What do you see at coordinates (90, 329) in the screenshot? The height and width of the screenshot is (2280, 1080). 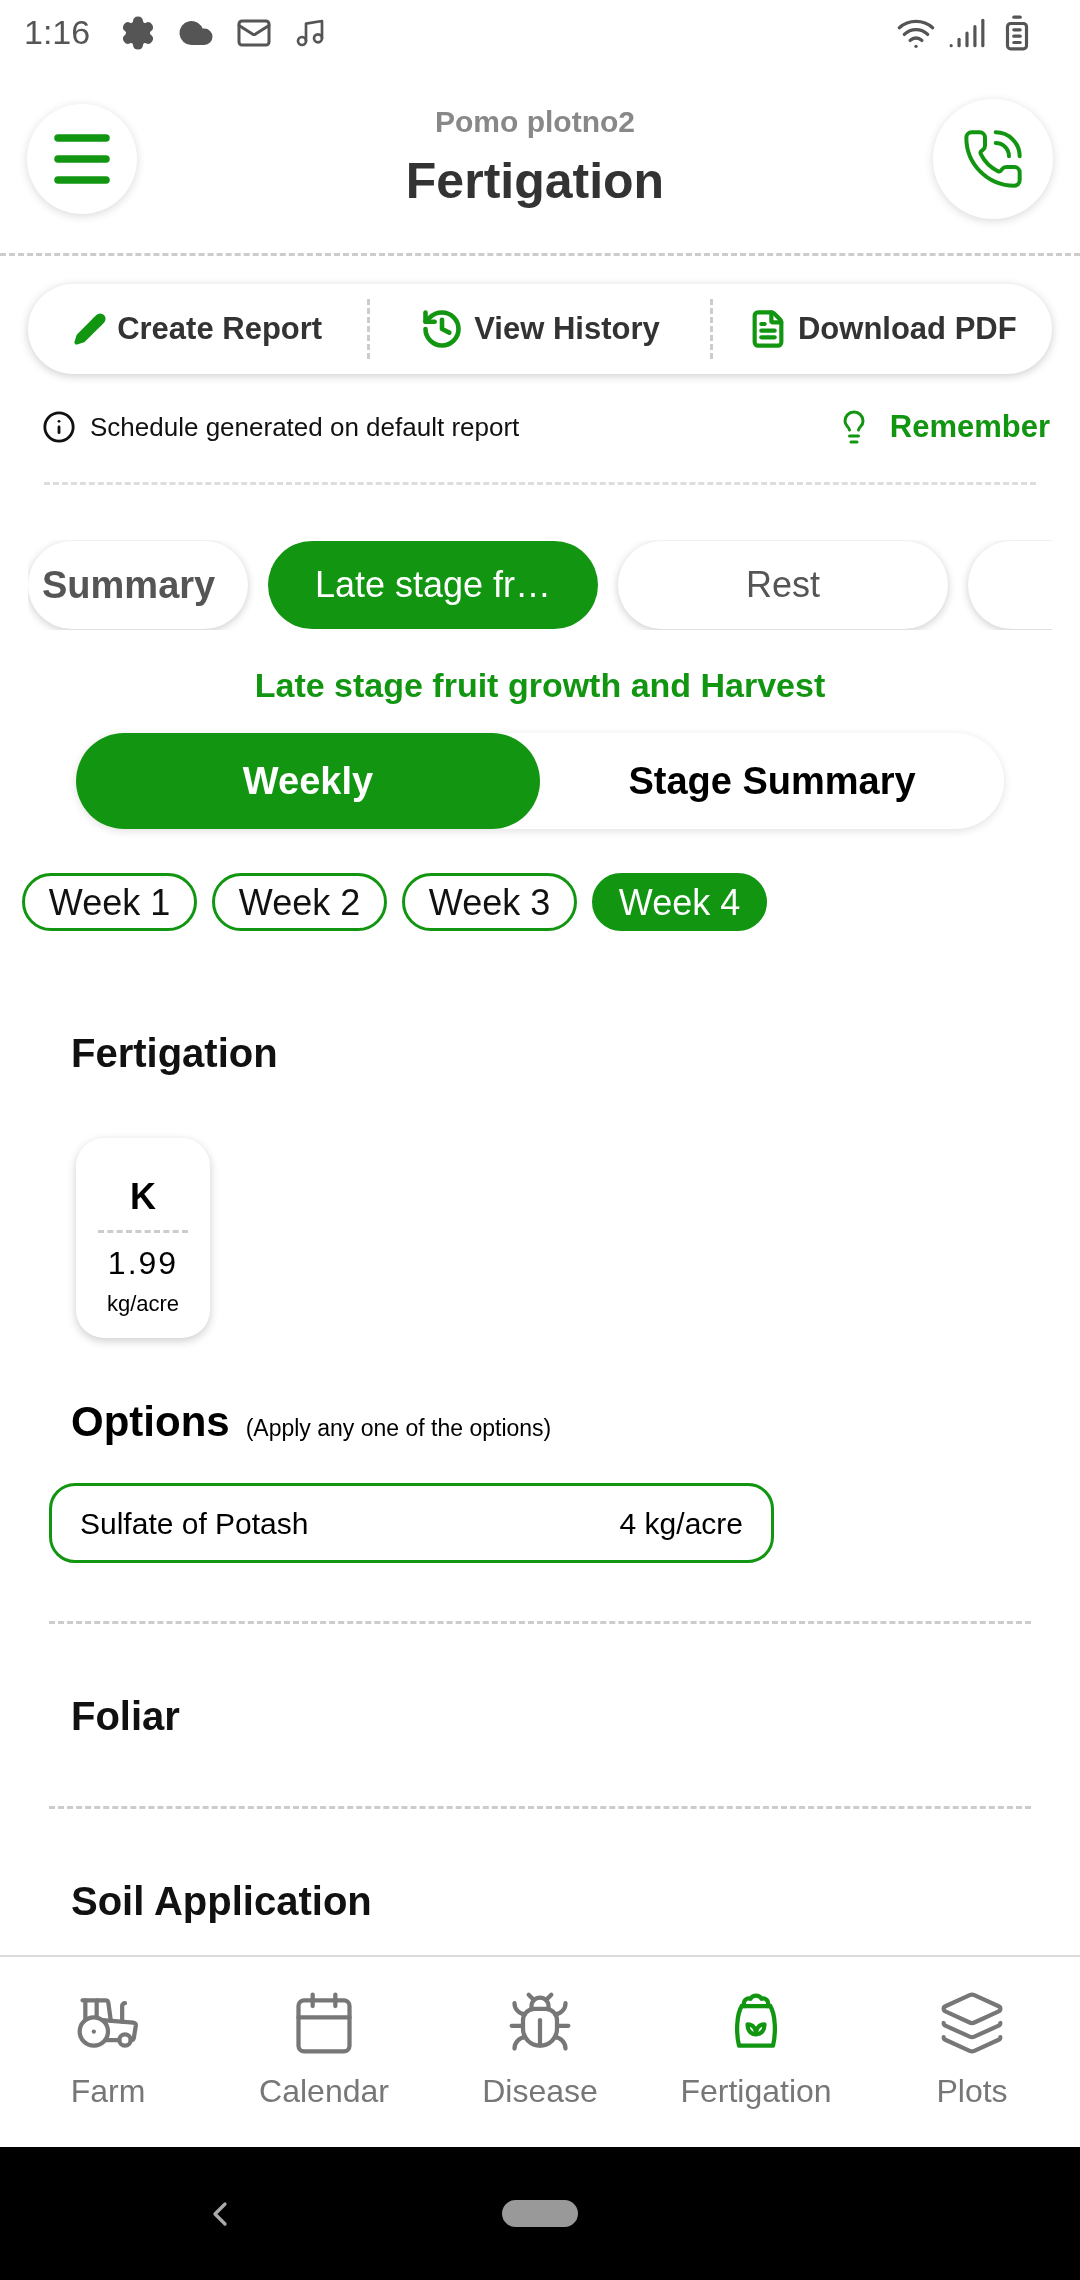 I see `pencil-icon` at bounding box center [90, 329].